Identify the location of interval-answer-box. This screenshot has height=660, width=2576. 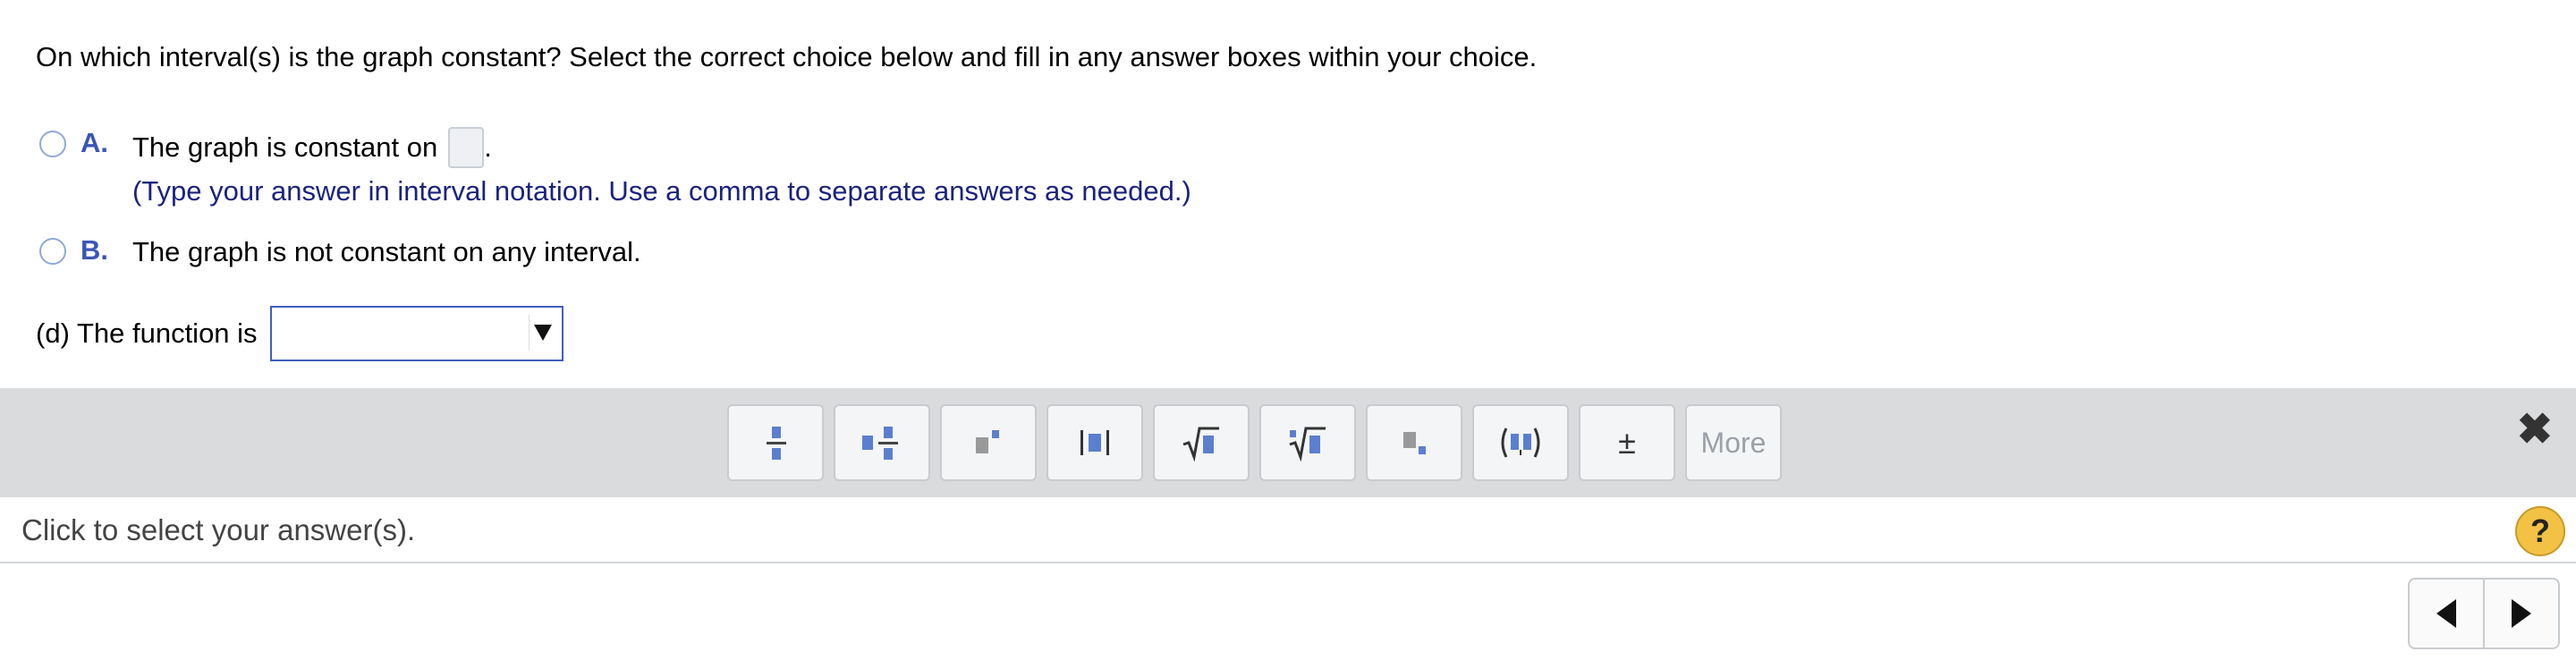
(466, 147).